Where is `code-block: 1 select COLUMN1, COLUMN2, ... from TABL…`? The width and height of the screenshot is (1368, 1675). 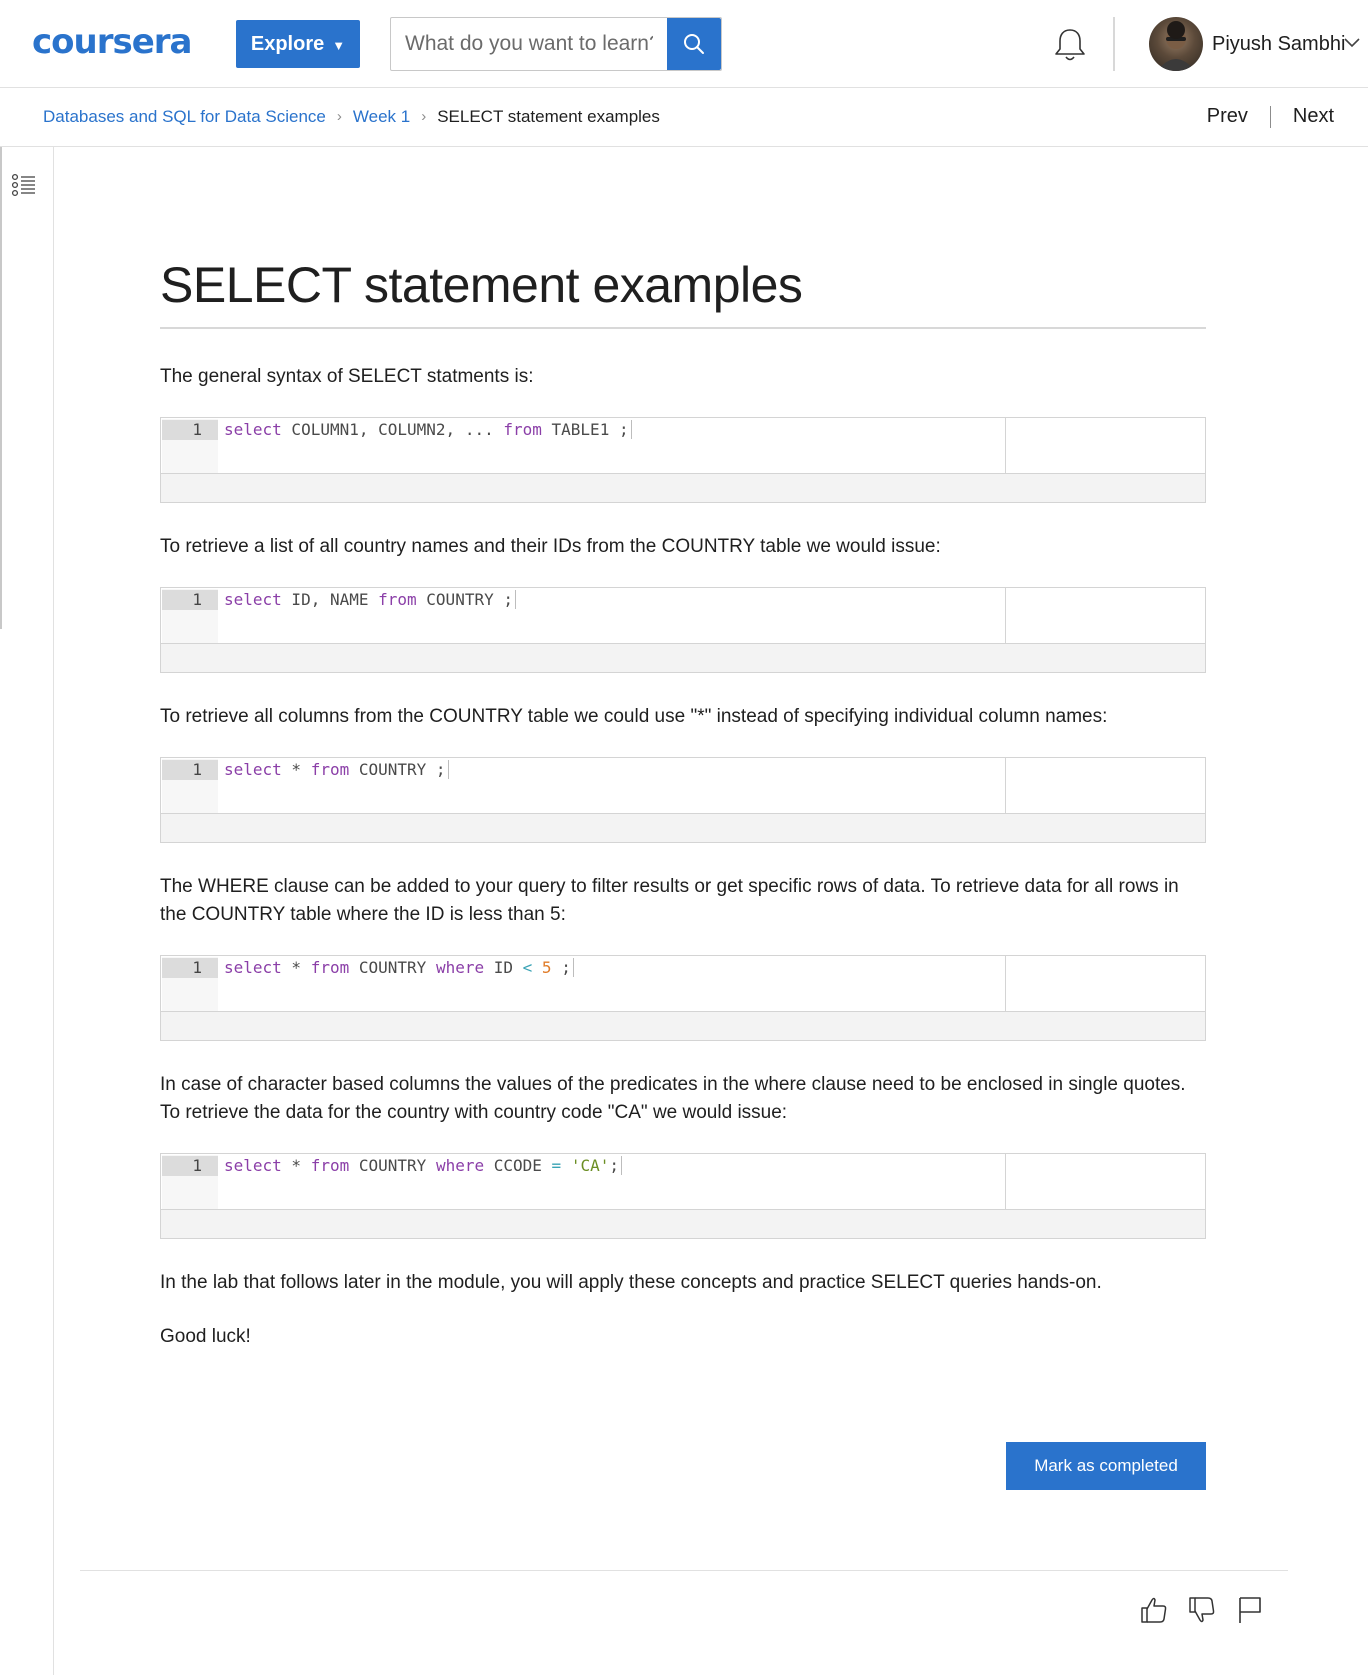 code-block: 1 select COLUMN1, COLUMN2, ... from TABL… is located at coordinates (683, 460).